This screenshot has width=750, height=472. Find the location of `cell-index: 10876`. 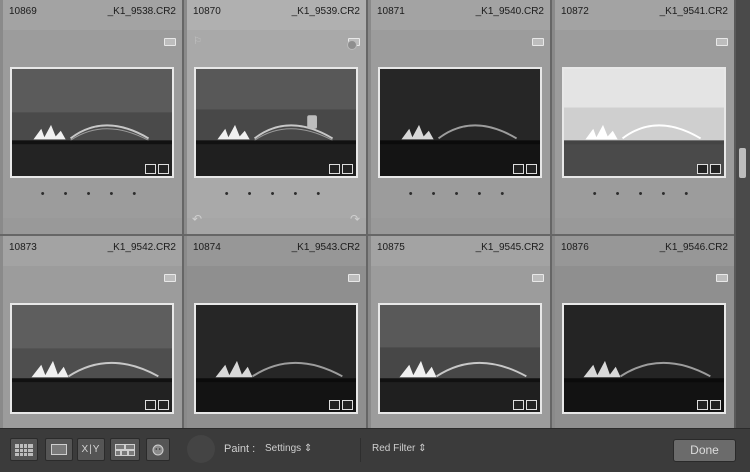

cell-index: 10876 is located at coordinates (575, 247).